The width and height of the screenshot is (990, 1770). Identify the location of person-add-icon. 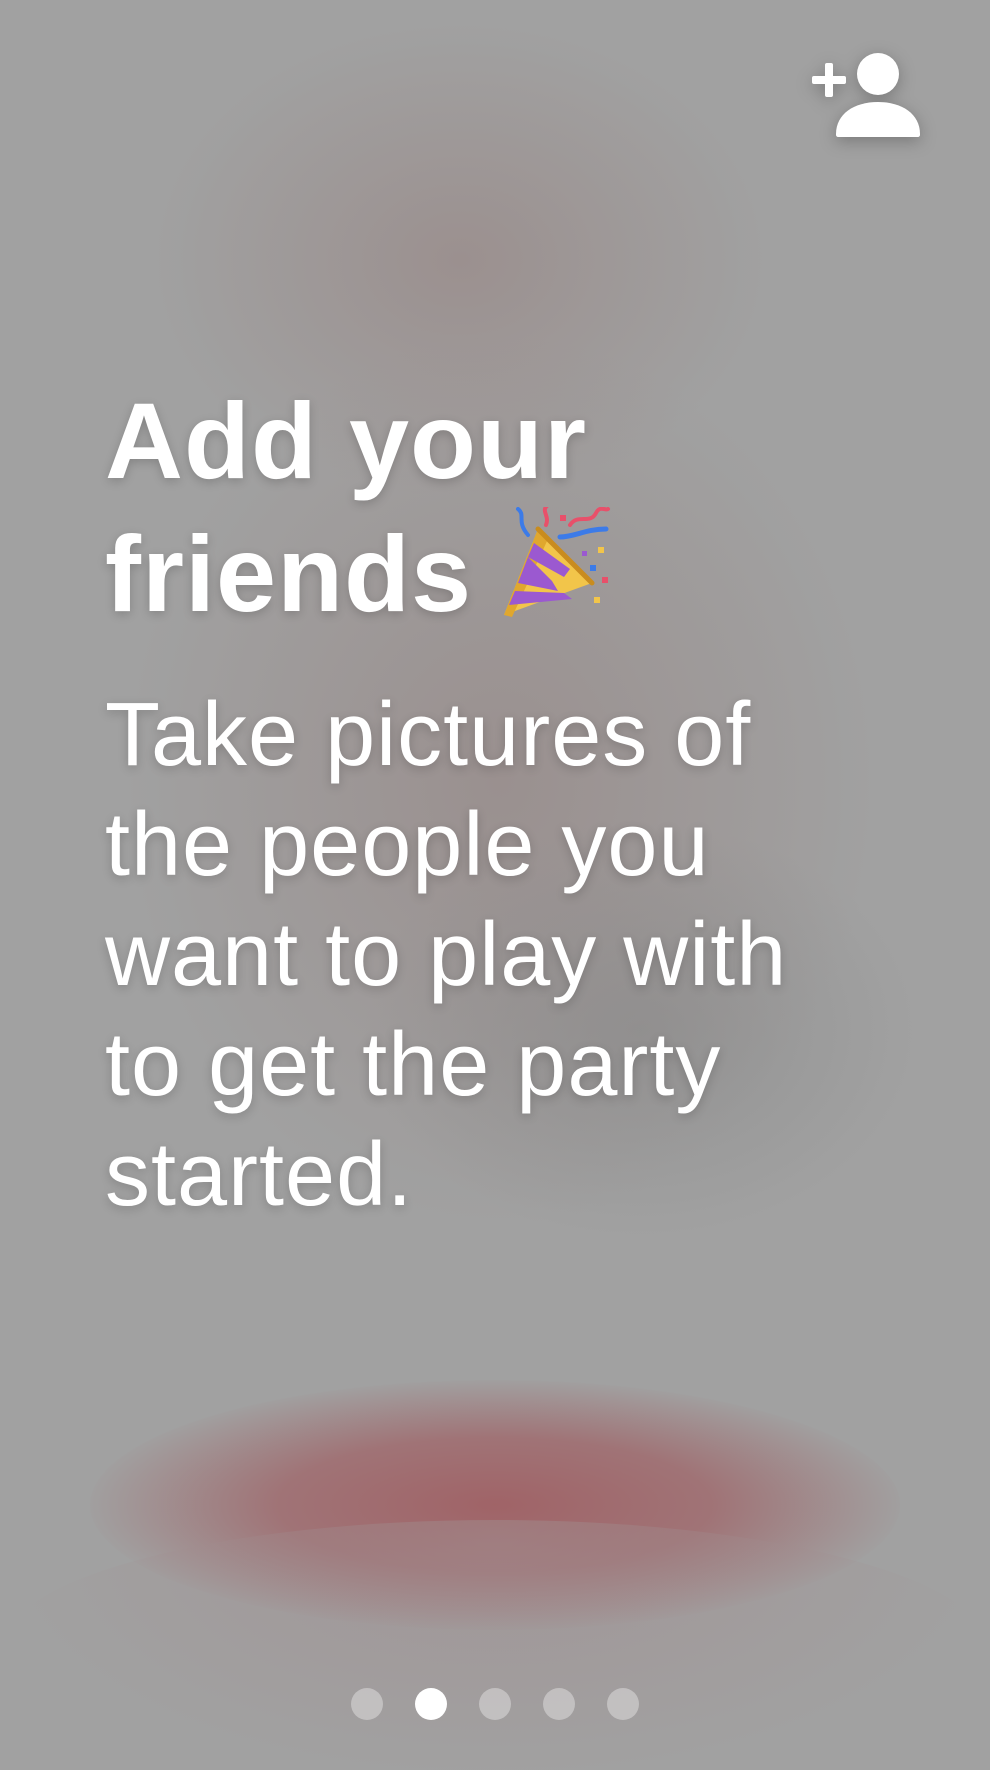
(866, 95).